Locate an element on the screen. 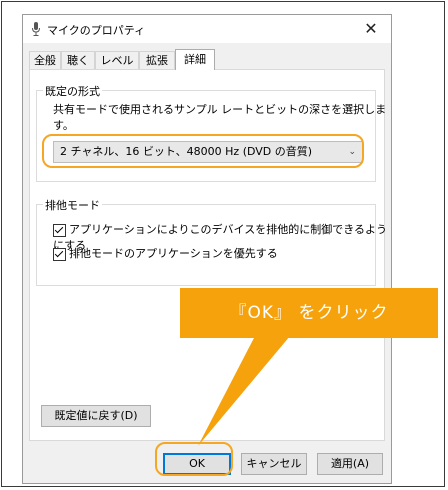 Image resolution: width=448 pixels, height=490 pixels. callout-box: 『OK』 をクリック is located at coordinates (309, 313).